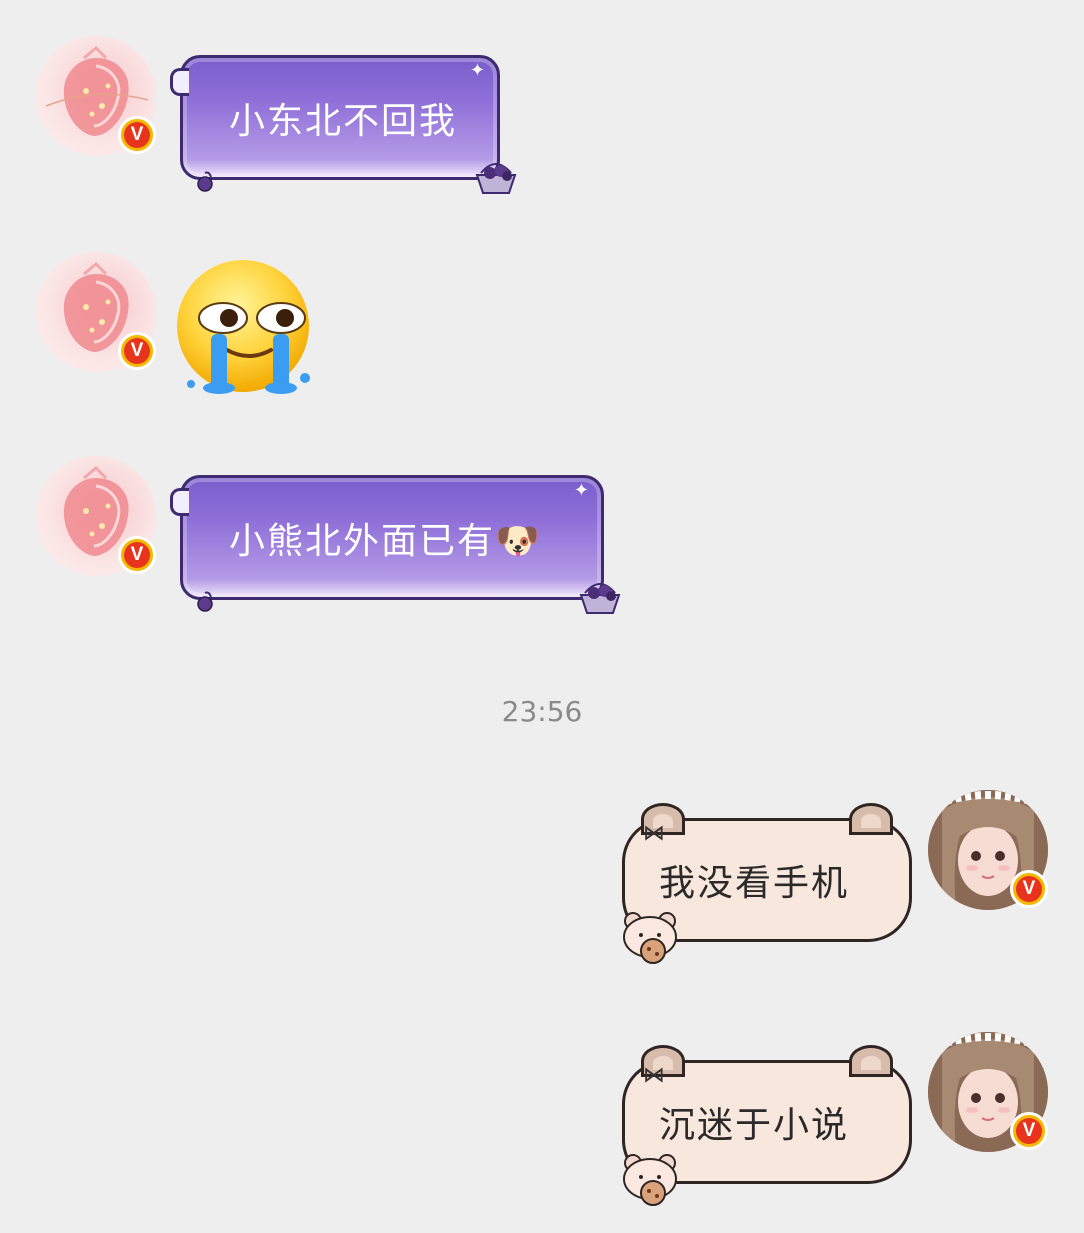  Describe the element at coordinates (754, 883) in the screenshot. I see `message-text: 我没看手机` at that location.